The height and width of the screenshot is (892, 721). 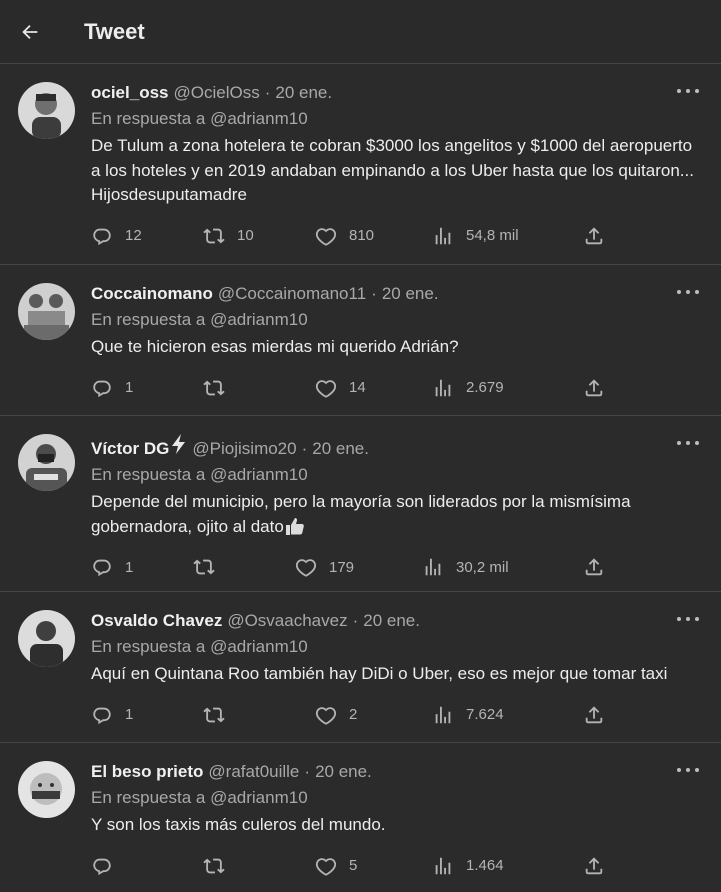 I want to click on tweet-actions: 1 2 7.624, so click(x=396, y=715).